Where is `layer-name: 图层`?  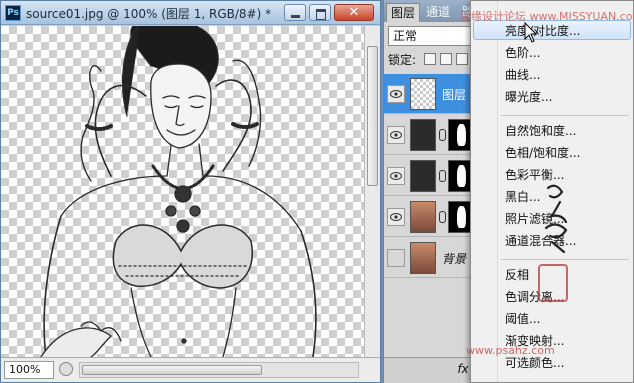 layer-name: 图层 is located at coordinates (454, 94).